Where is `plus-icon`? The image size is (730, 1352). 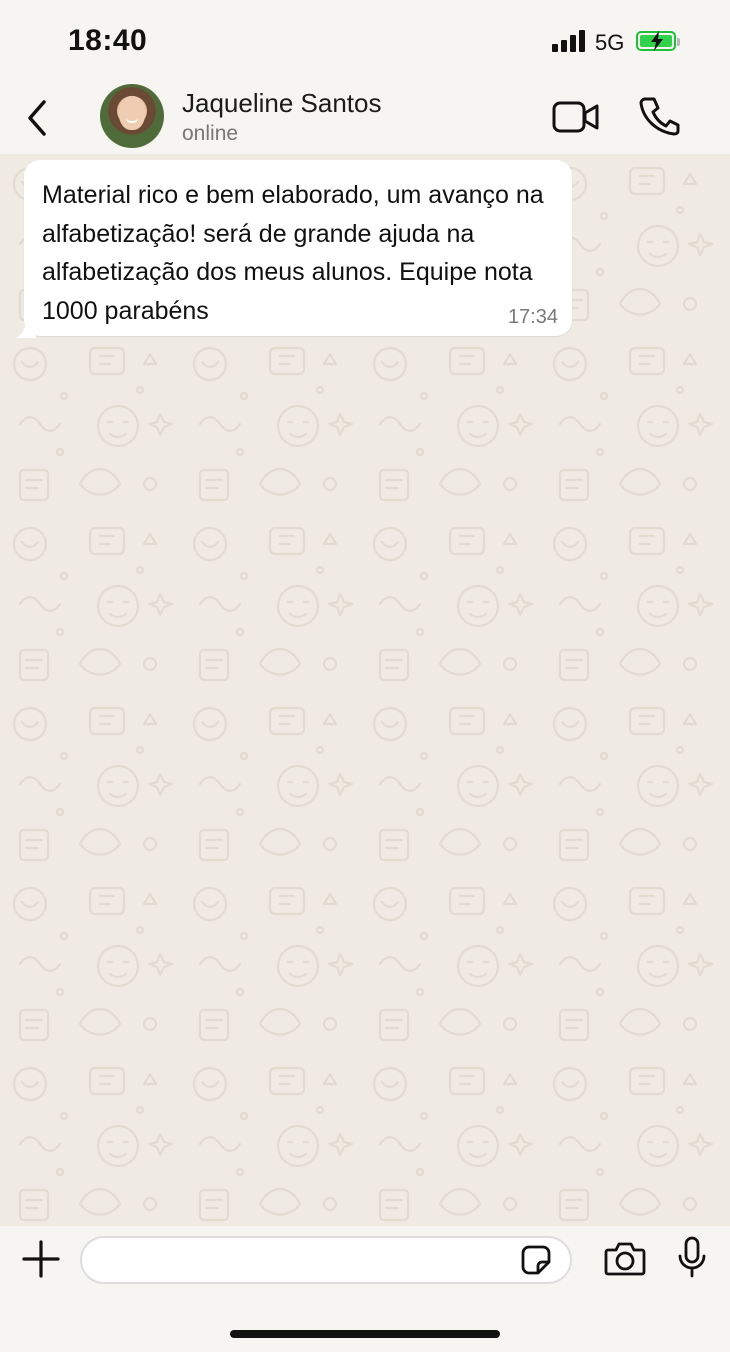 plus-icon is located at coordinates (41, 1259).